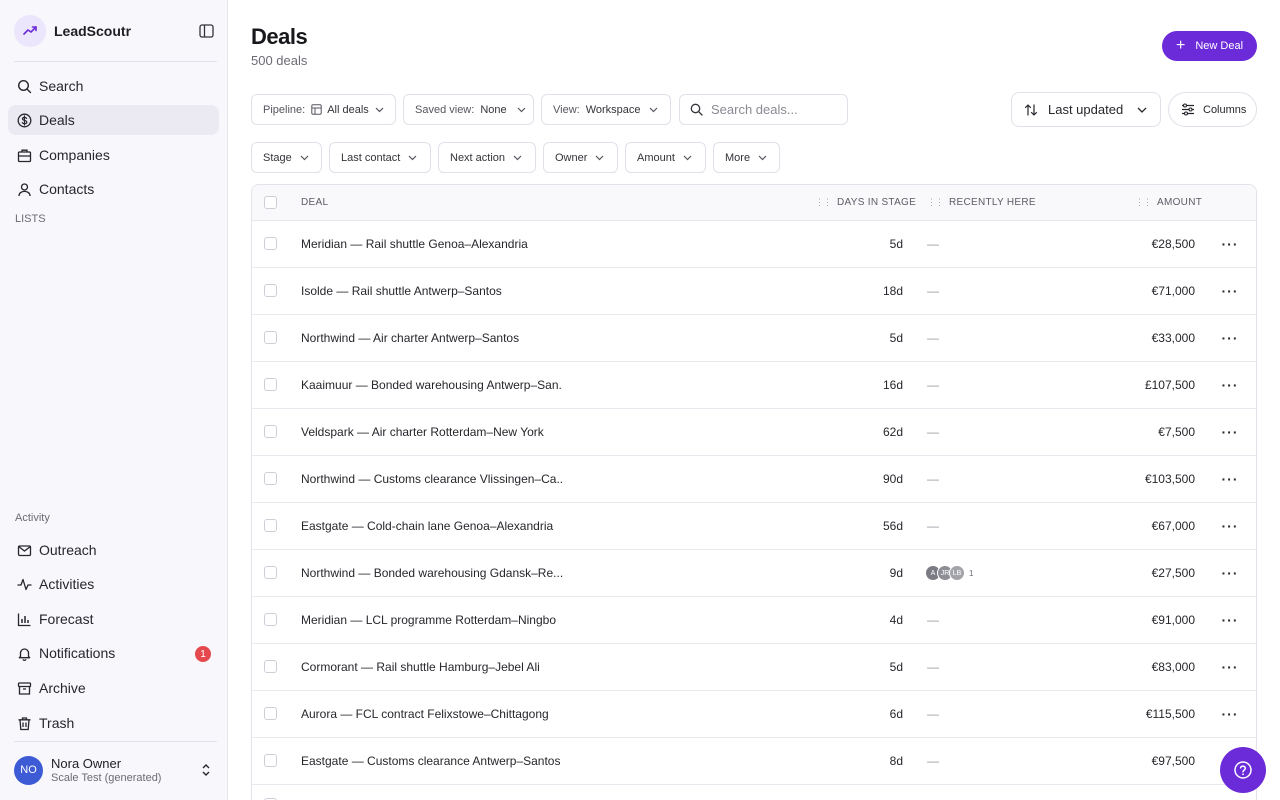 Image resolution: width=1280 pixels, height=800 pixels. Describe the element at coordinates (1168, 202) in the screenshot. I see `column-header-amount: ⋮⋮ AMOUNT` at that location.